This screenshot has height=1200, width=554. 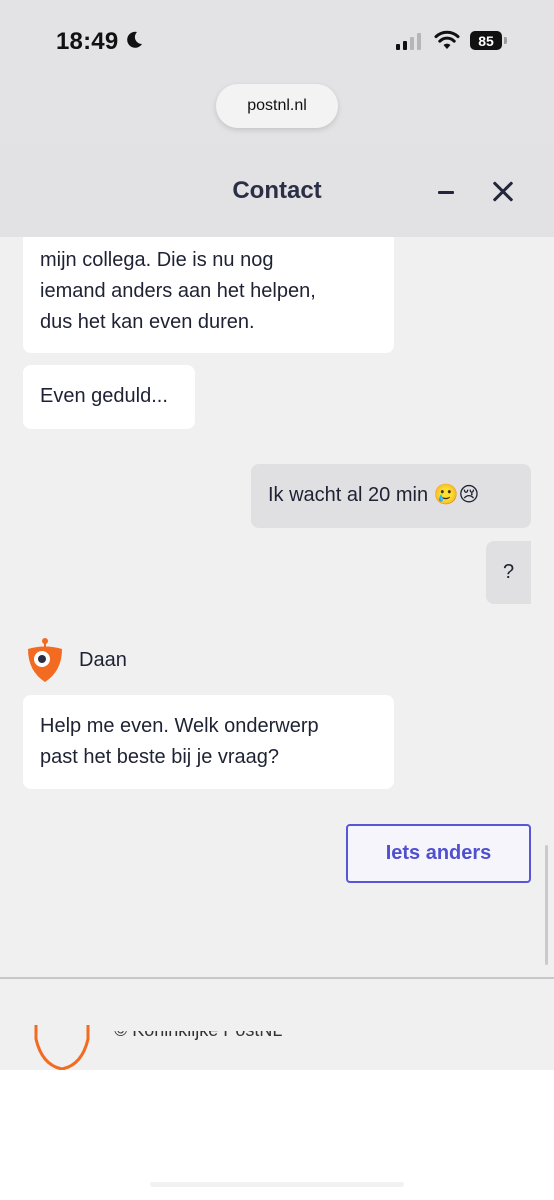 What do you see at coordinates (438, 853) in the screenshot?
I see `iets-anders-button: Iets anders` at bounding box center [438, 853].